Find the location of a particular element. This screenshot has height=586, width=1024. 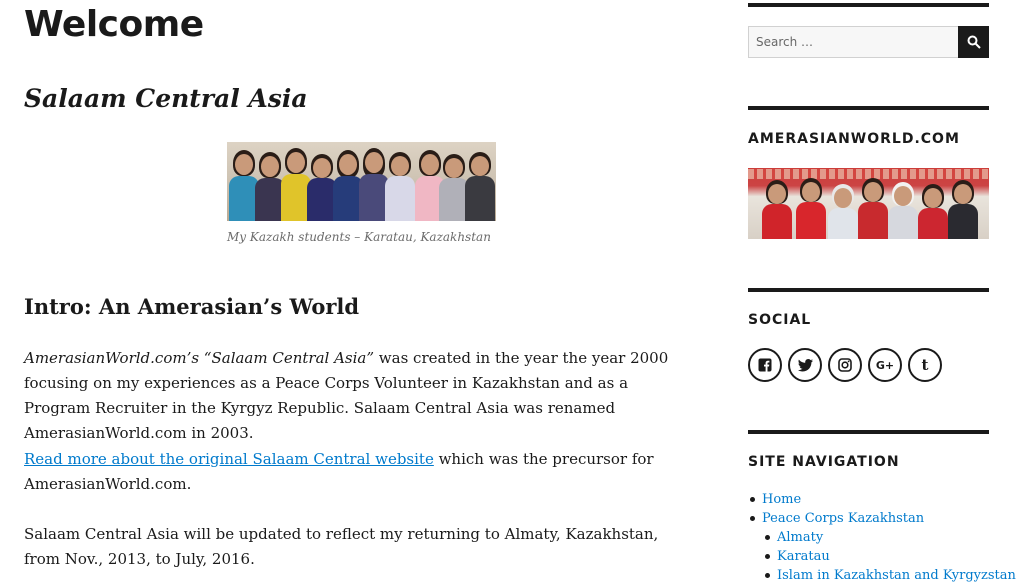

twitter-icon is located at coordinates (805, 364).